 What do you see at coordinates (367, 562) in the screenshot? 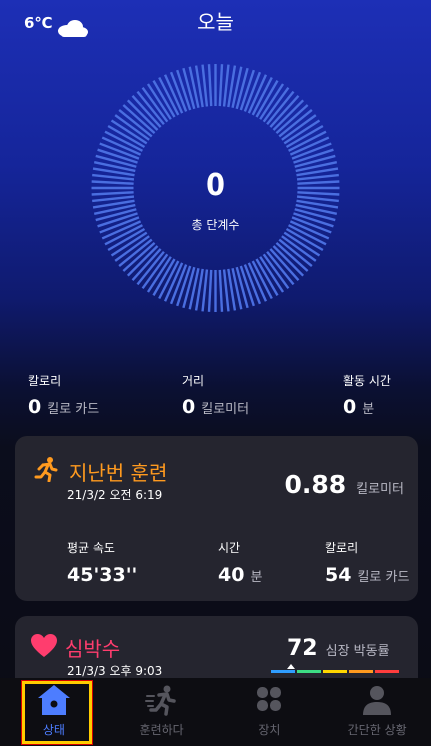
I see `training-calorie-metric: 칼로리 54 킬로 카드` at bounding box center [367, 562].